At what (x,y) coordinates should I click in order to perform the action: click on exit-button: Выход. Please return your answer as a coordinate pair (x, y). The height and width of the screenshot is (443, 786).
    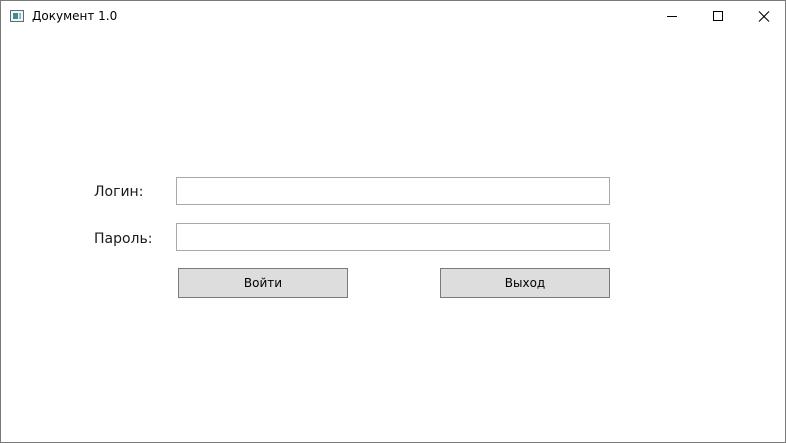
    Looking at the image, I should click on (525, 283).